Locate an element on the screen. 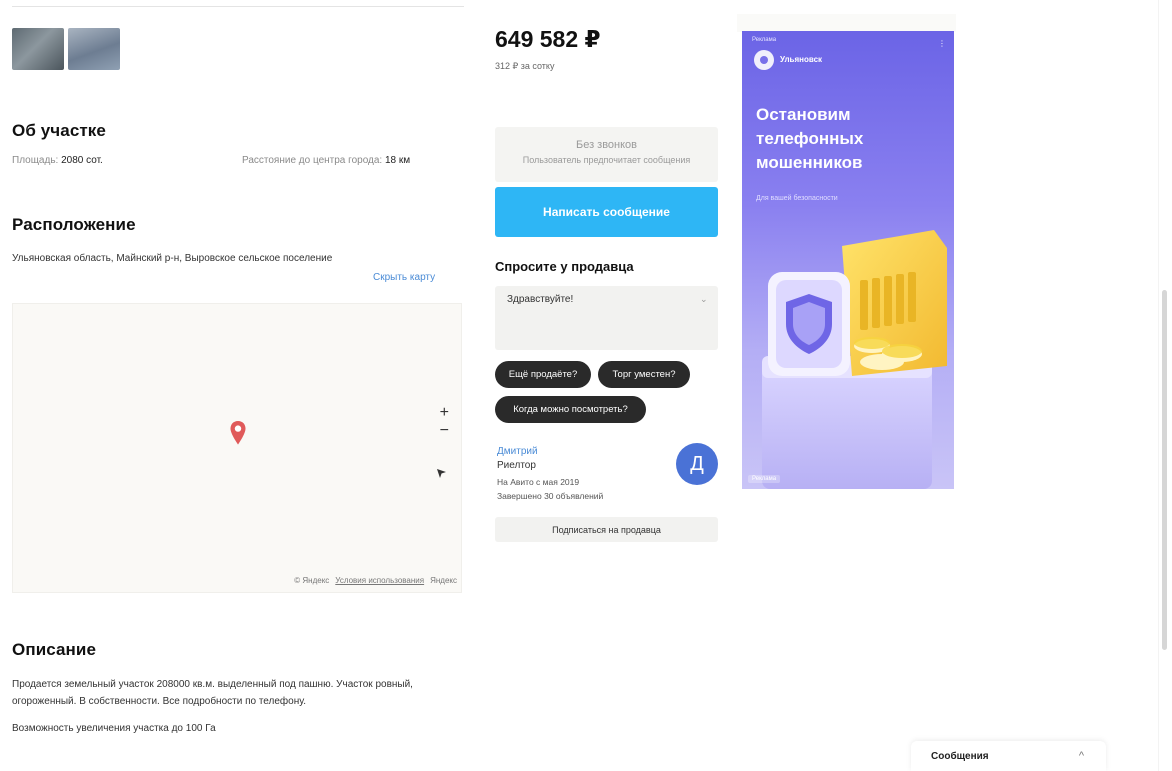  ask-seller-title: Спросите у продавца is located at coordinates (564, 266).